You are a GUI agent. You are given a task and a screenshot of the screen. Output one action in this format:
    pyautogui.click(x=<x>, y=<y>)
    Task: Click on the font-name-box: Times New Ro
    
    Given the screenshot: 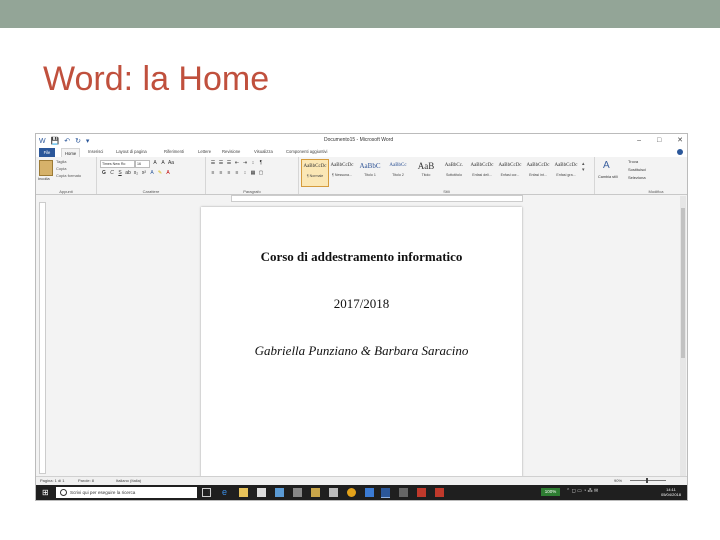 What is the action you would take?
    pyautogui.click(x=117, y=164)
    